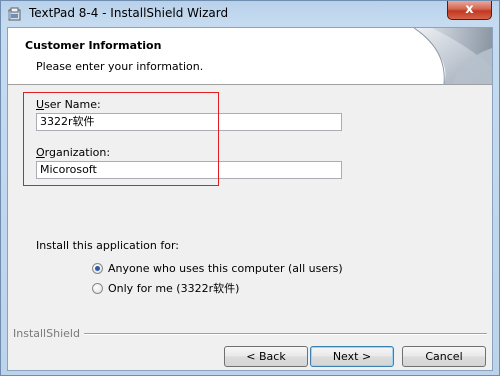  Describe the element at coordinates (14, 14) in the screenshot. I see `installer-icon` at that location.